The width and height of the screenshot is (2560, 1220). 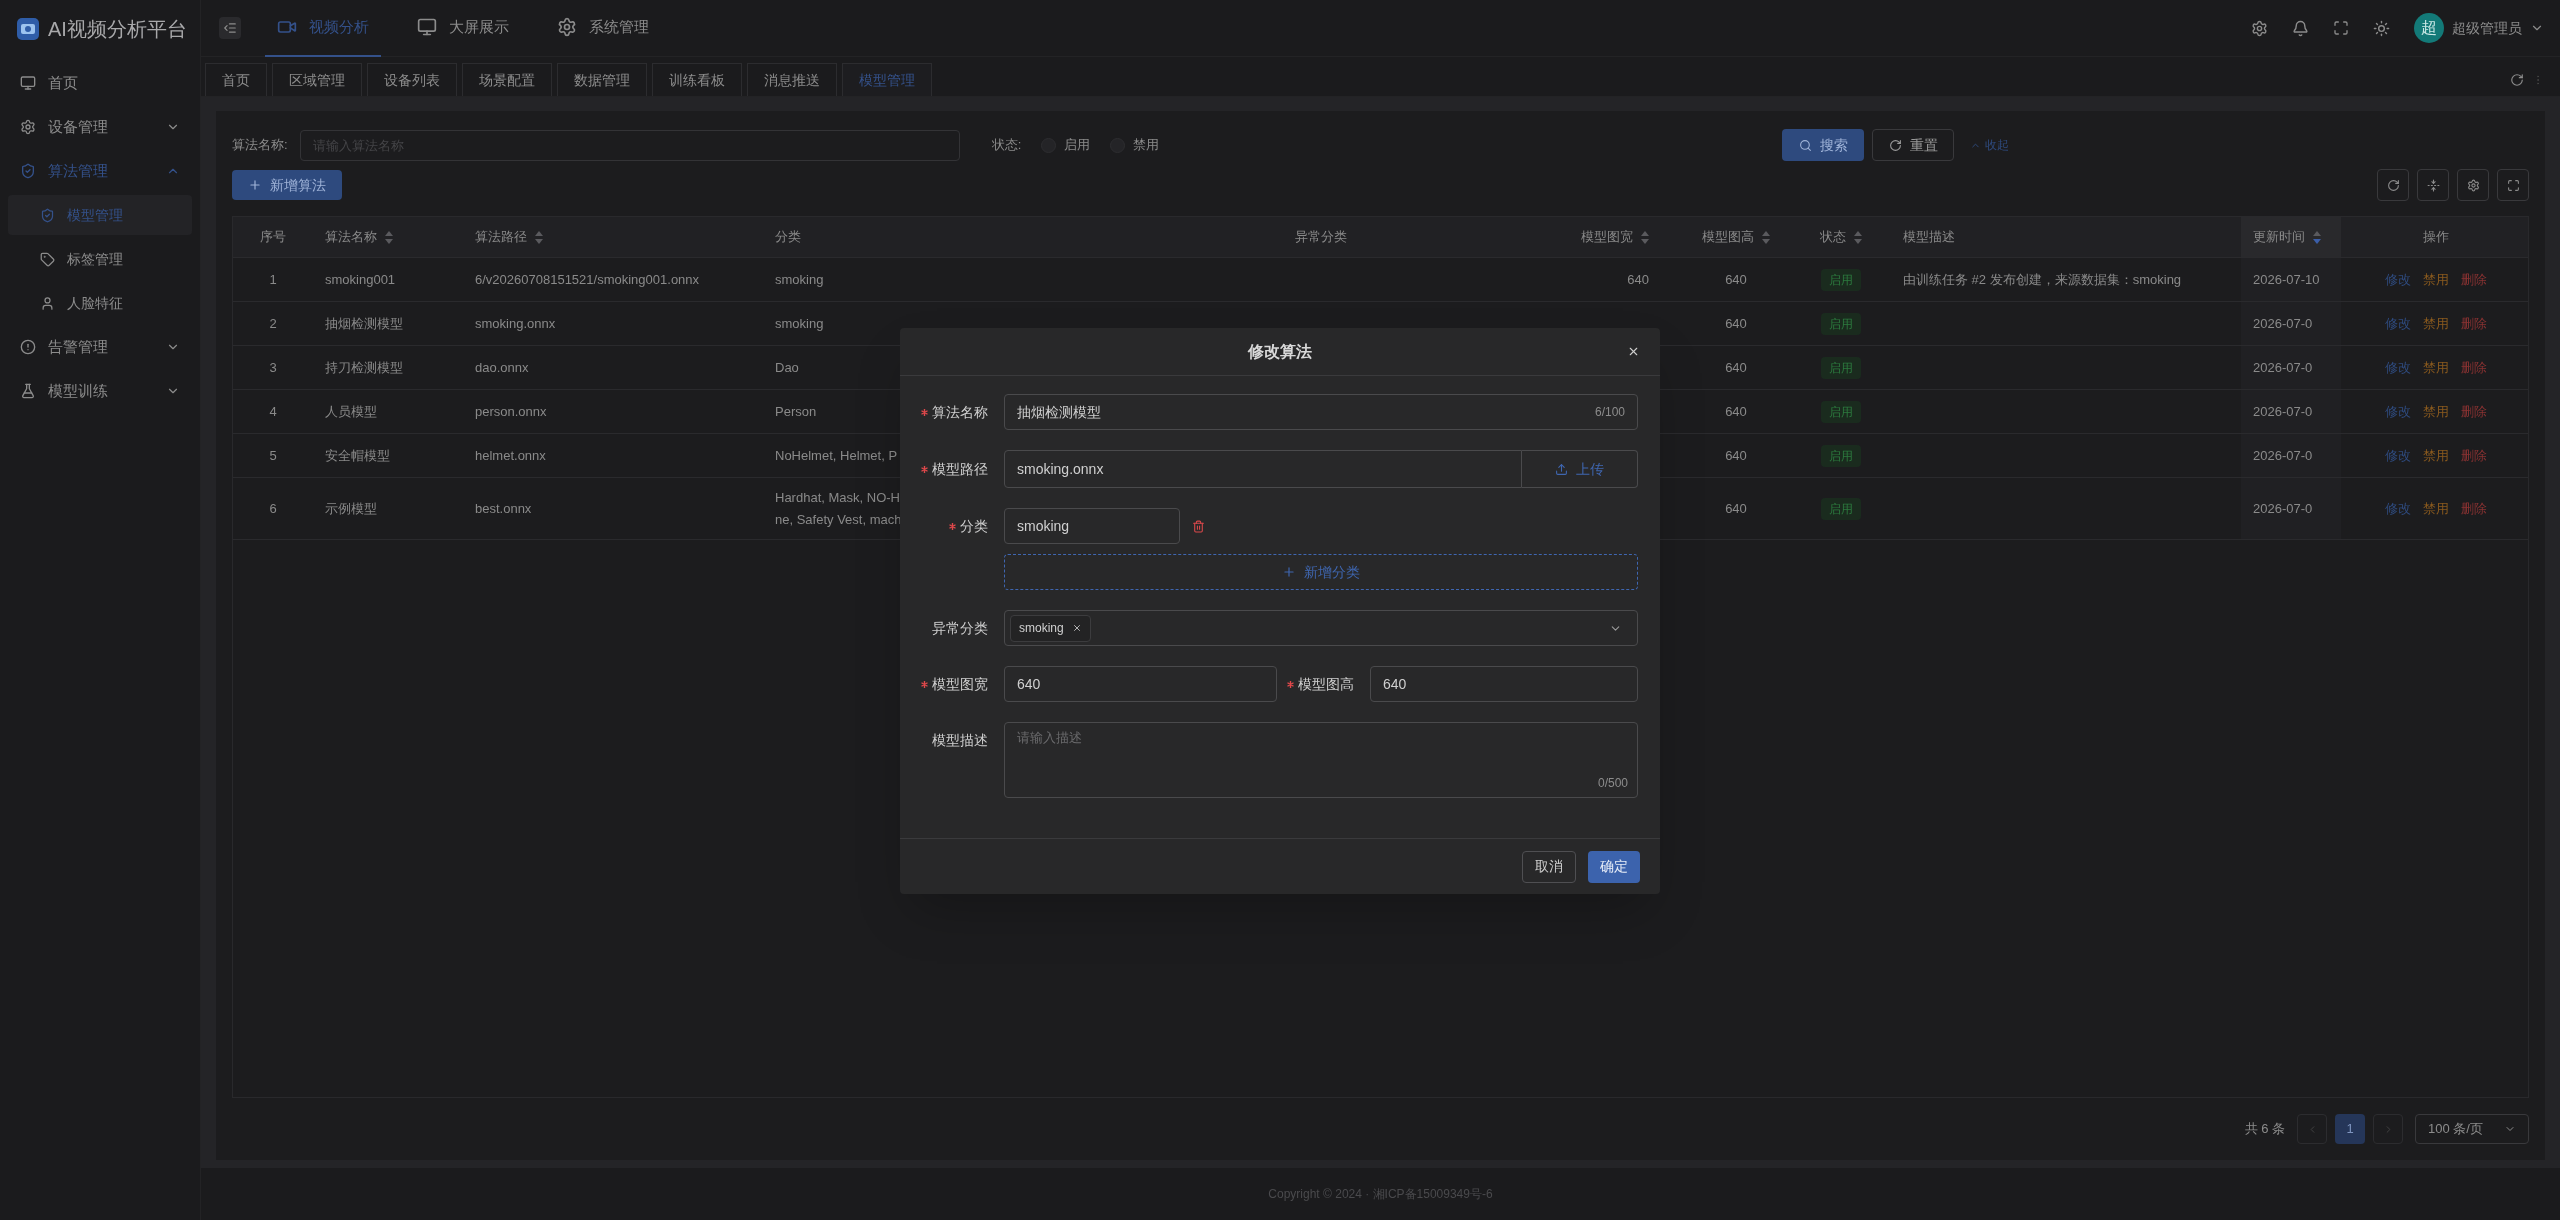 What do you see at coordinates (1633, 351) in the screenshot?
I see `close-icon` at bounding box center [1633, 351].